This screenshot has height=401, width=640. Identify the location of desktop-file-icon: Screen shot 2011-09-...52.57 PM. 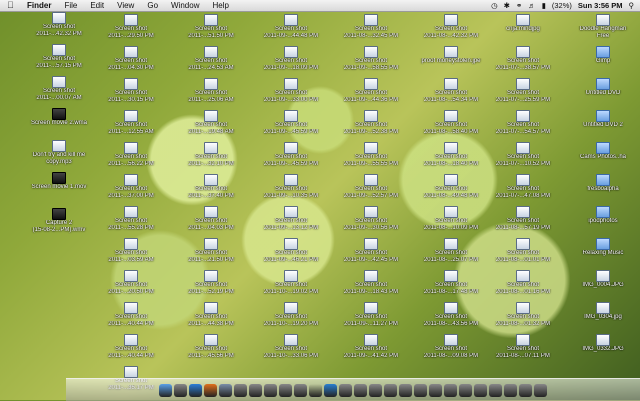
(371, 187).